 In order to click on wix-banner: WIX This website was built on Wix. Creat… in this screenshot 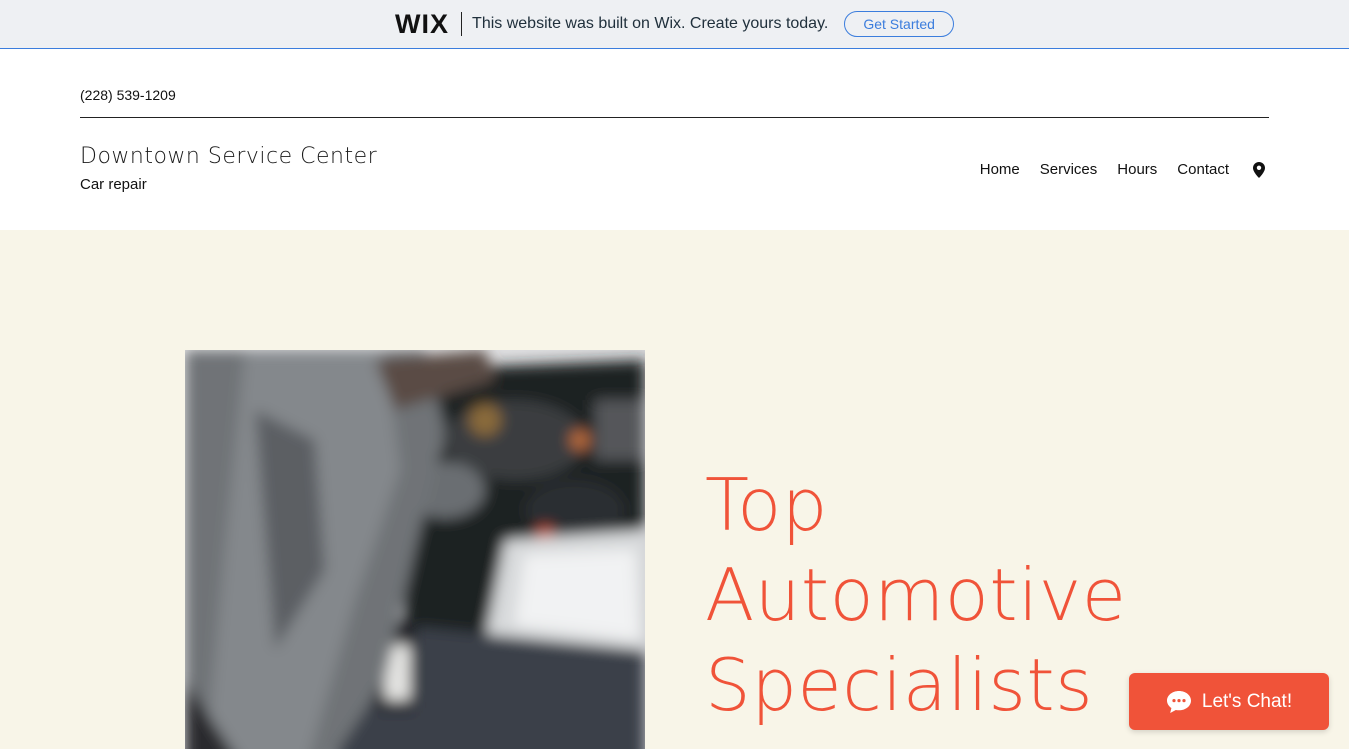, I will do `click(674, 24)`.